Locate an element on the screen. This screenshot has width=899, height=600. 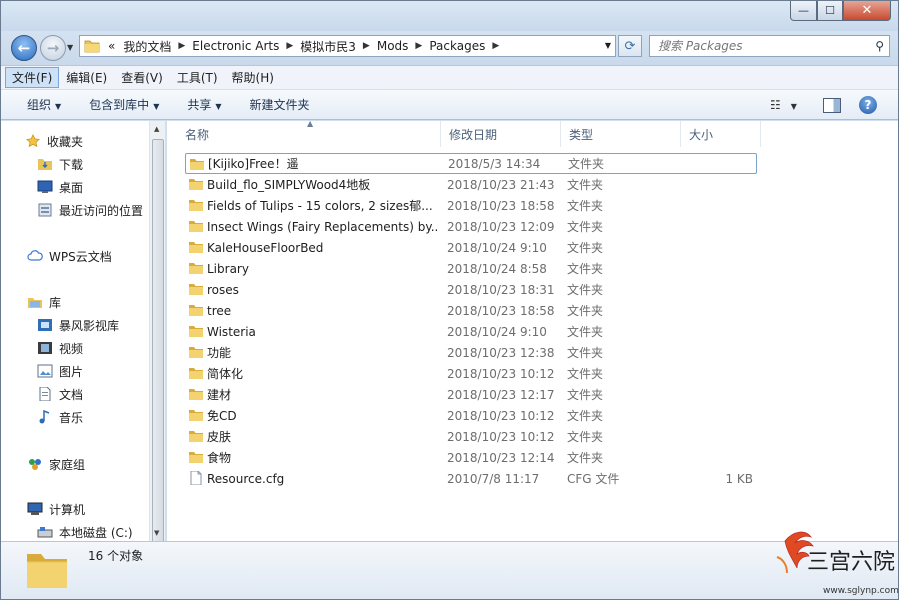
breadcrumb-item: Mods is located at coordinates (393, 46).